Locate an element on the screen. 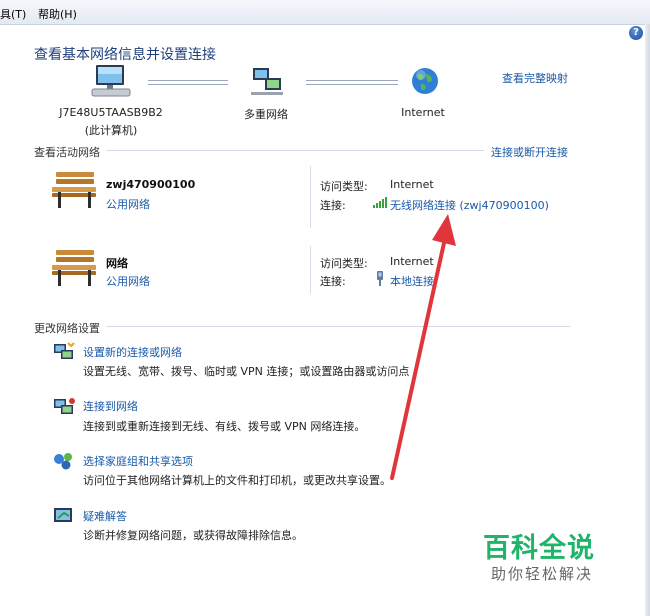 This screenshot has height=616, width=650. menu-bar: 具(T) 帮助(H) is located at coordinates (325, 12).